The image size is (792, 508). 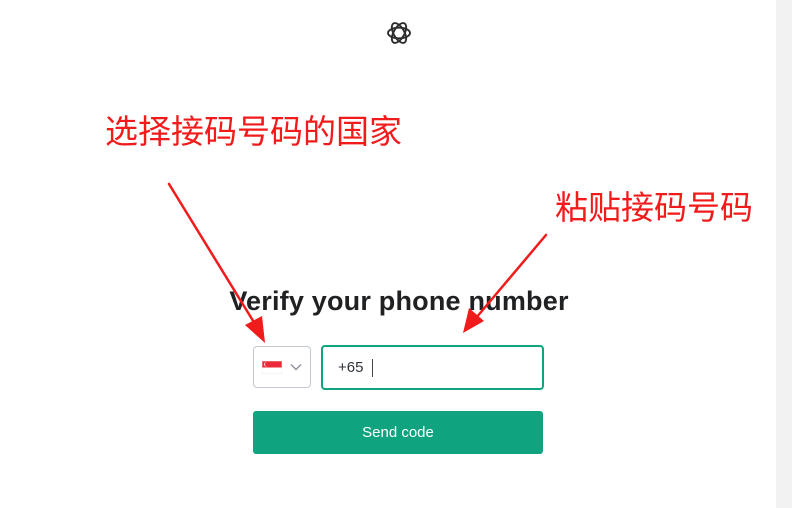 I want to click on country-select, so click(x=282, y=367).